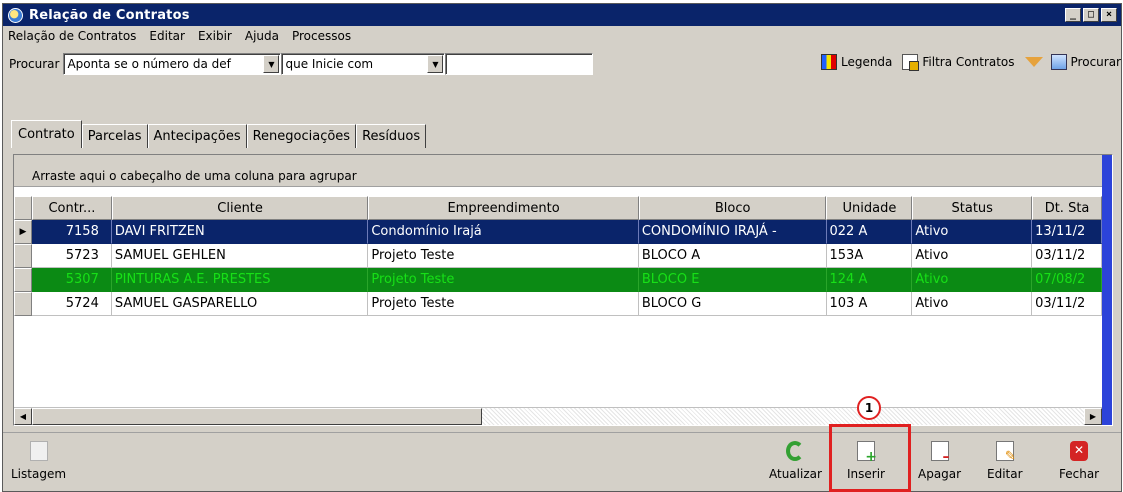  I want to click on funnel-button, so click(1036, 62).